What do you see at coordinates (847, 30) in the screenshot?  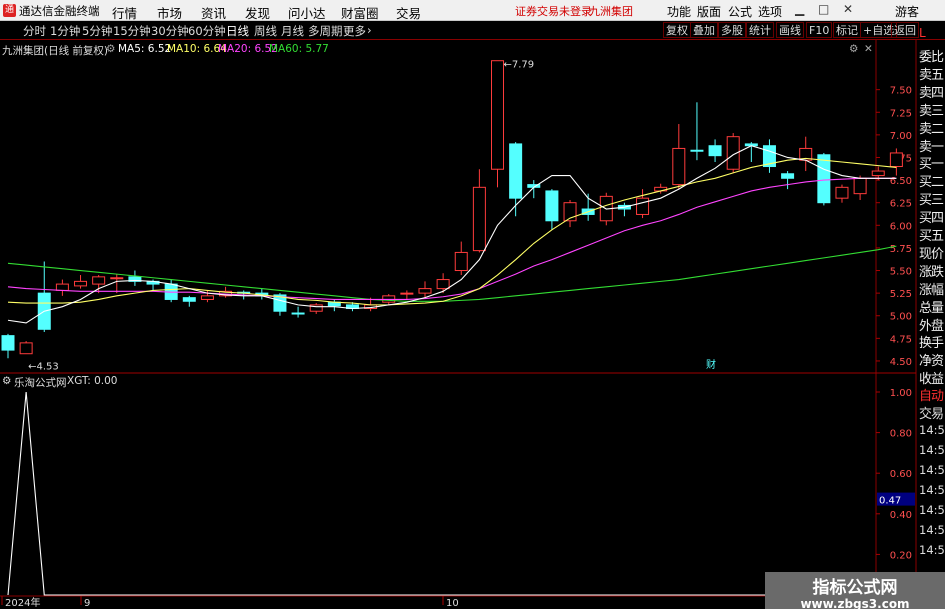 I see `mark-button: 标记` at bounding box center [847, 30].